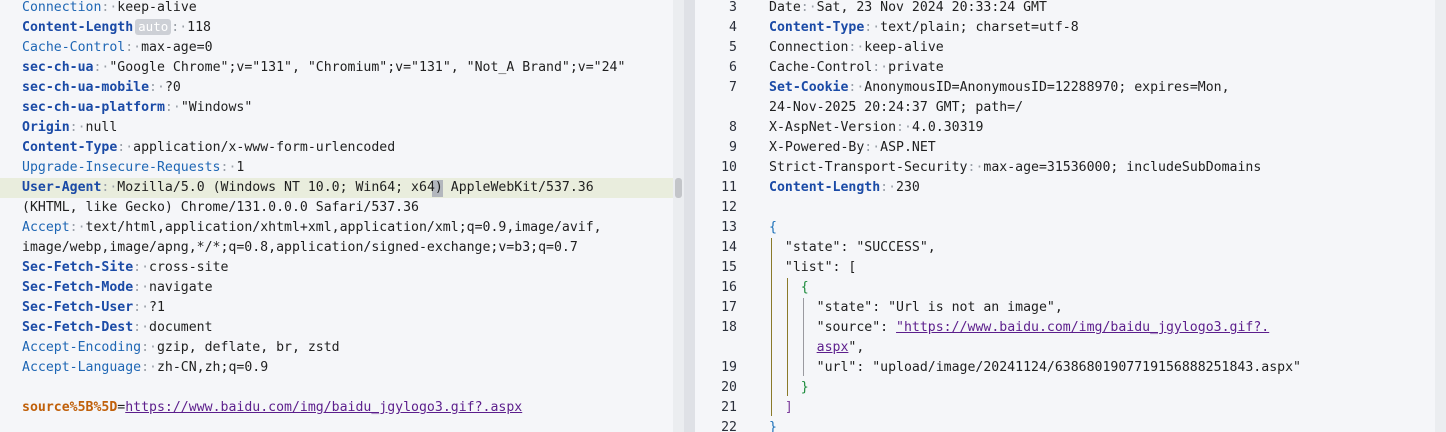  What do you see at coordinates (781, 407) in the screenshot?
I see `json-bracket: ]` at bounding box center [781, 407].